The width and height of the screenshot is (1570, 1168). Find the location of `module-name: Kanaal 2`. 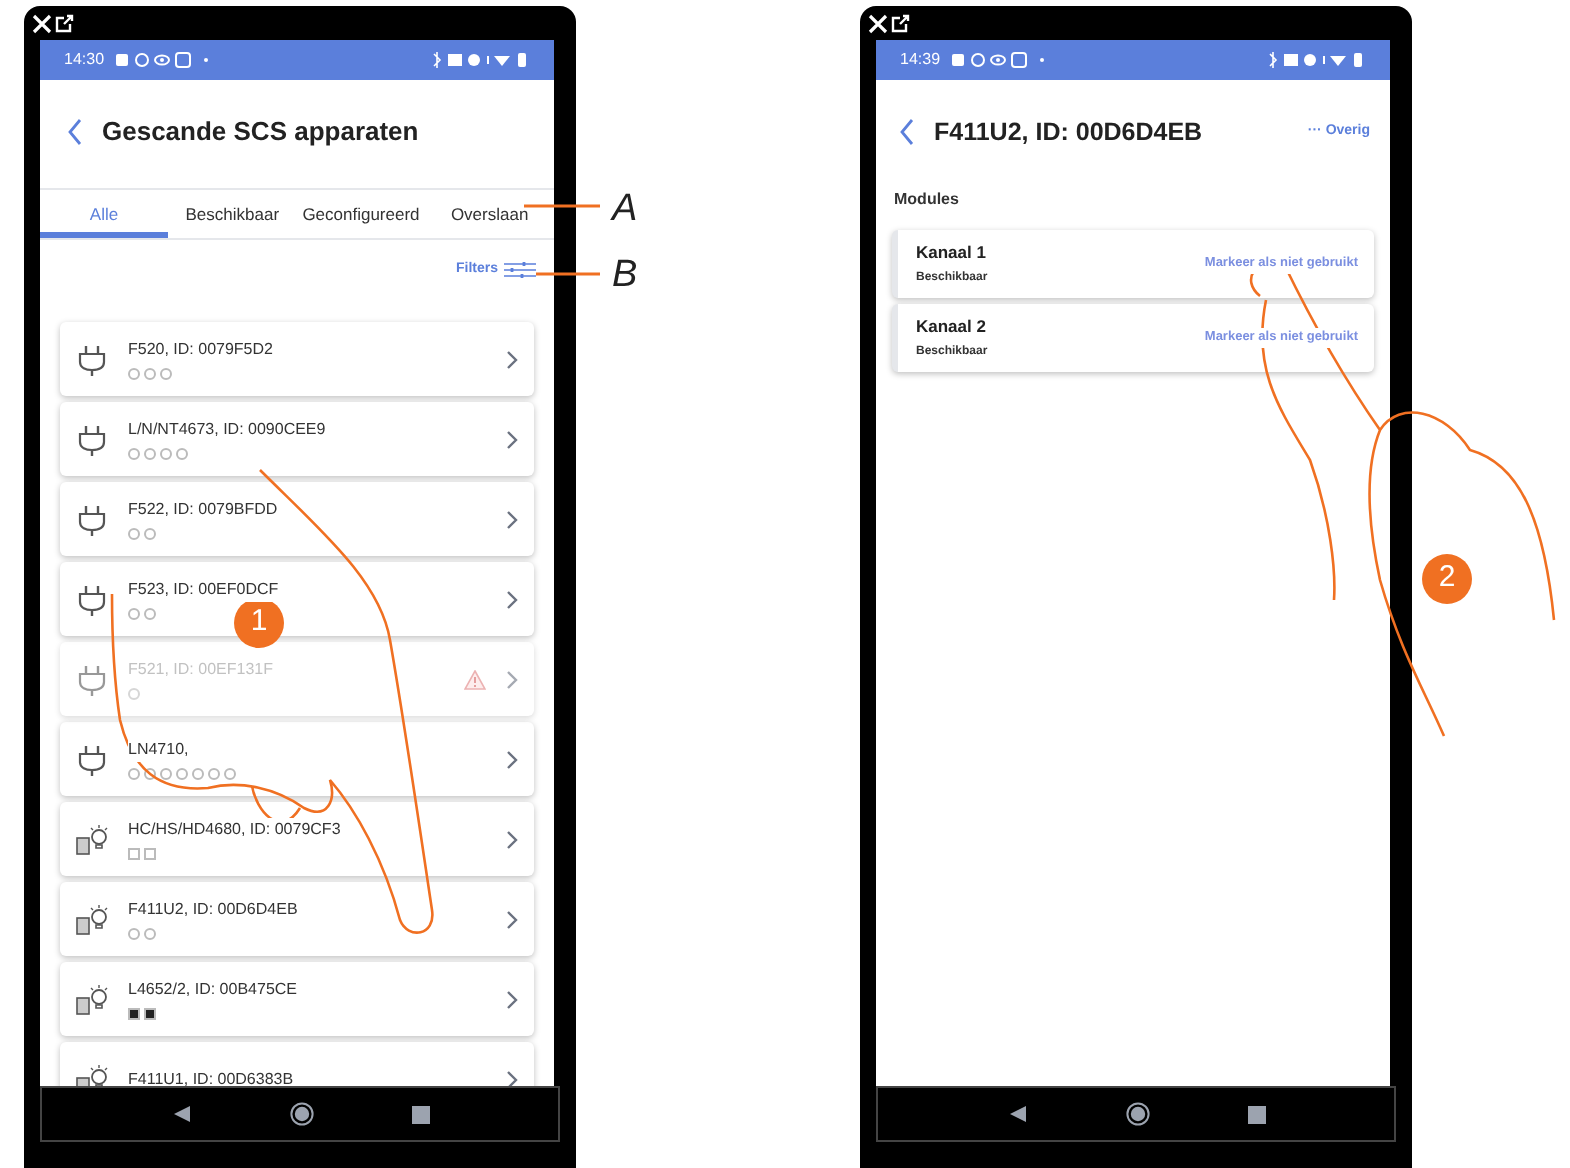

module-name: Kanaal 2 is located at coordinates (952, 327).